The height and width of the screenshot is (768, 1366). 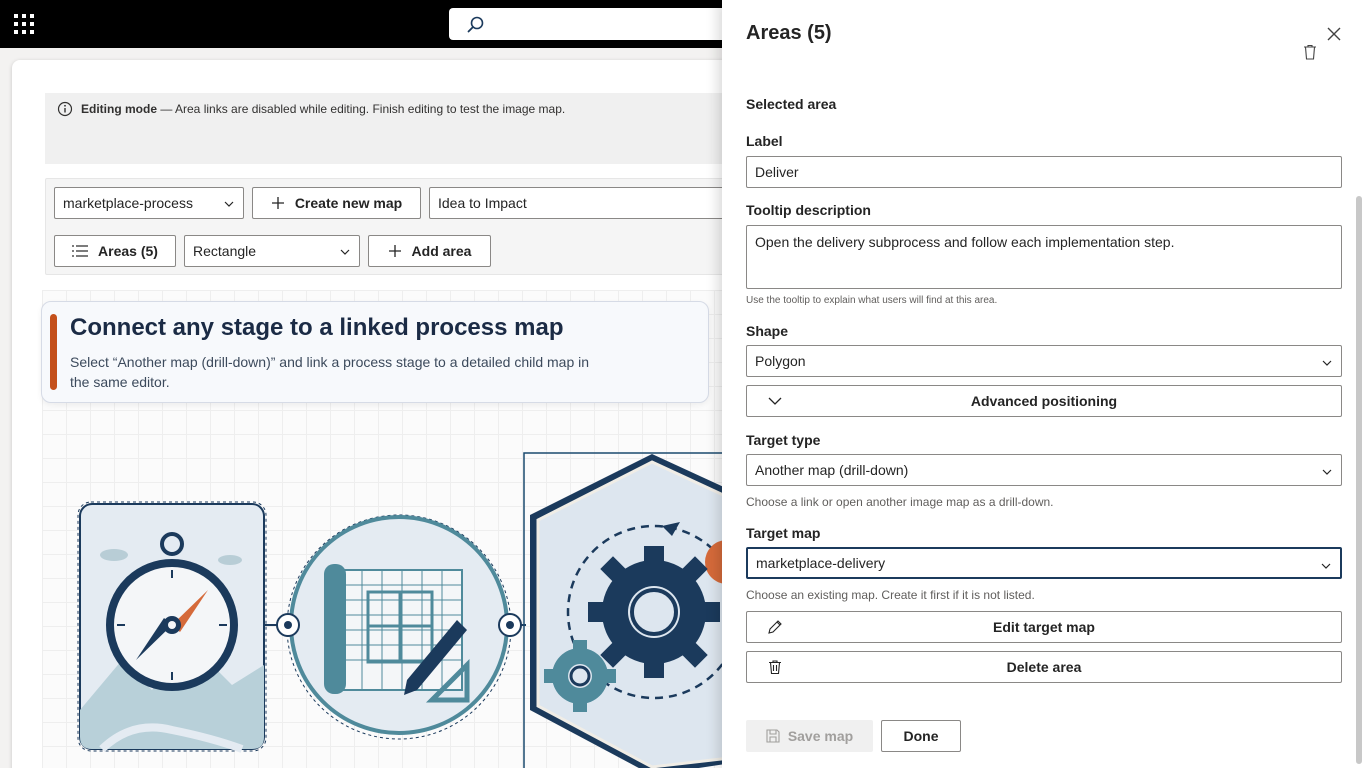 What do you see at coordinates (225, 251) in the screenshot?
I see `shape-select-value: Rectangle` at bounding box center [225, 251].